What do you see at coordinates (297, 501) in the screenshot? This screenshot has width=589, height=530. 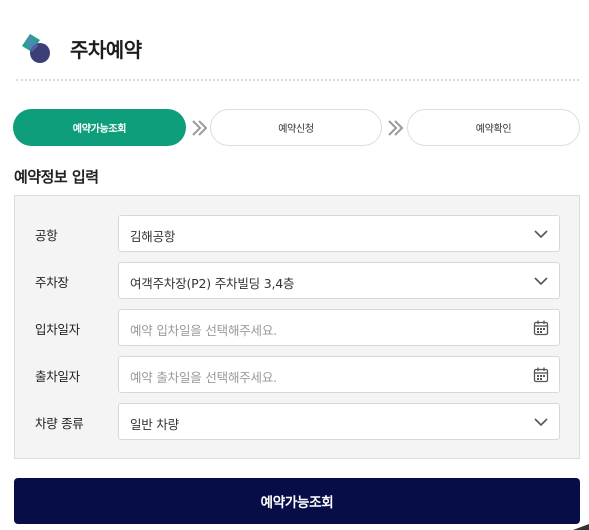 I see `check-availability-button: 예약가능조회` at bounding box center [297, 501].